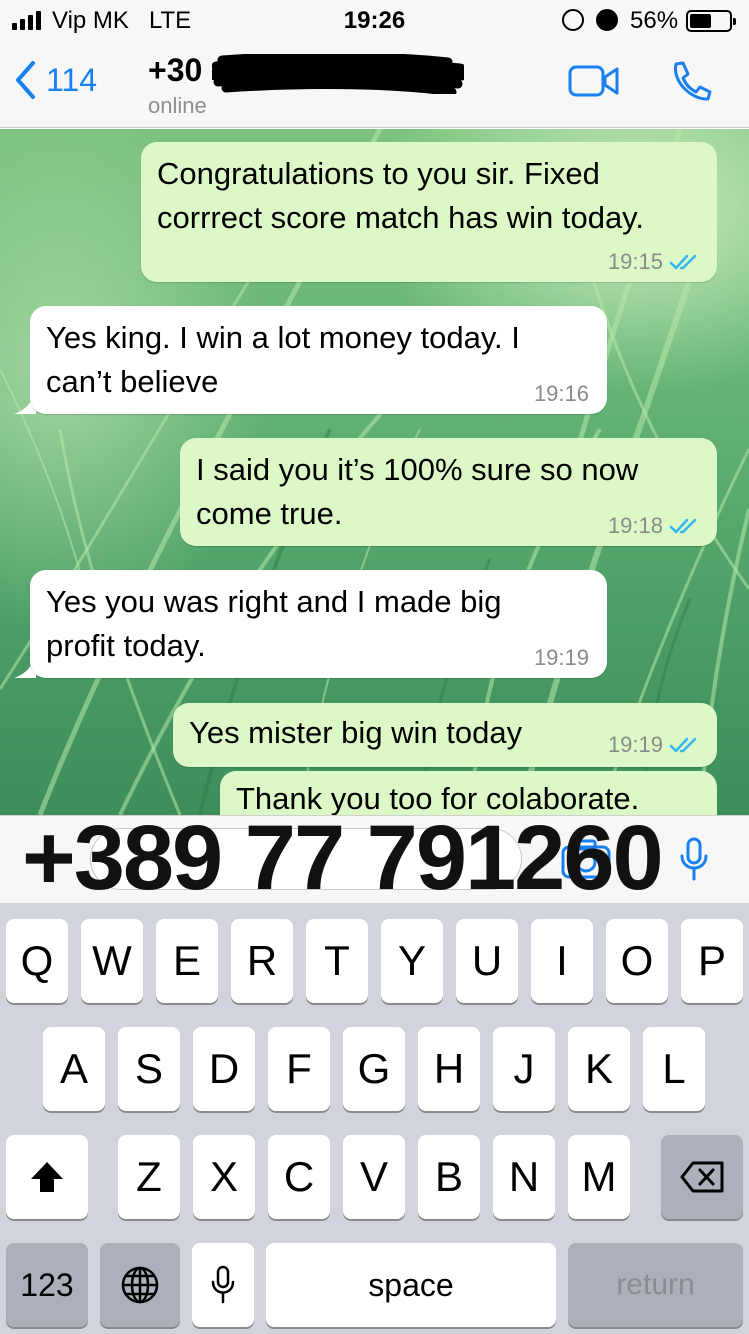  I want to click on rotation-lock-icon, so click(573, 20).